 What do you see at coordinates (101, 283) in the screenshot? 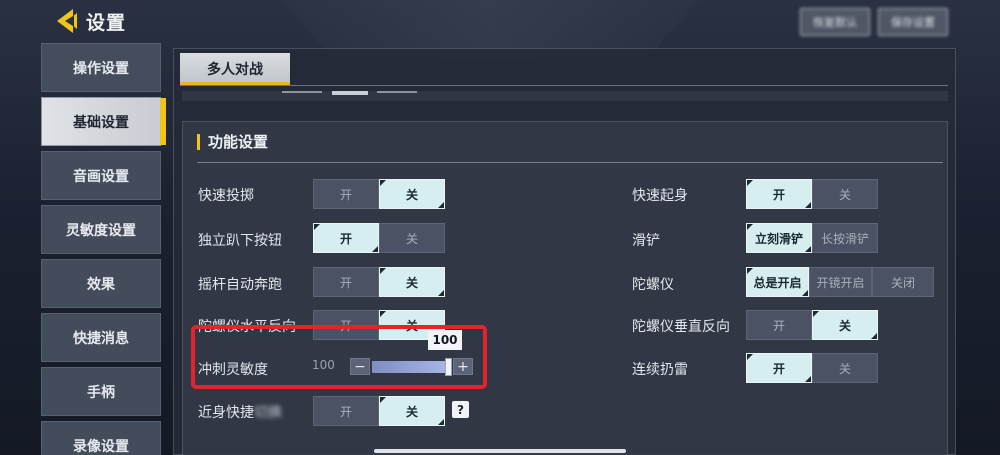
I see `sidebar-item-effects: 效果` at bounding box center [101, 283].